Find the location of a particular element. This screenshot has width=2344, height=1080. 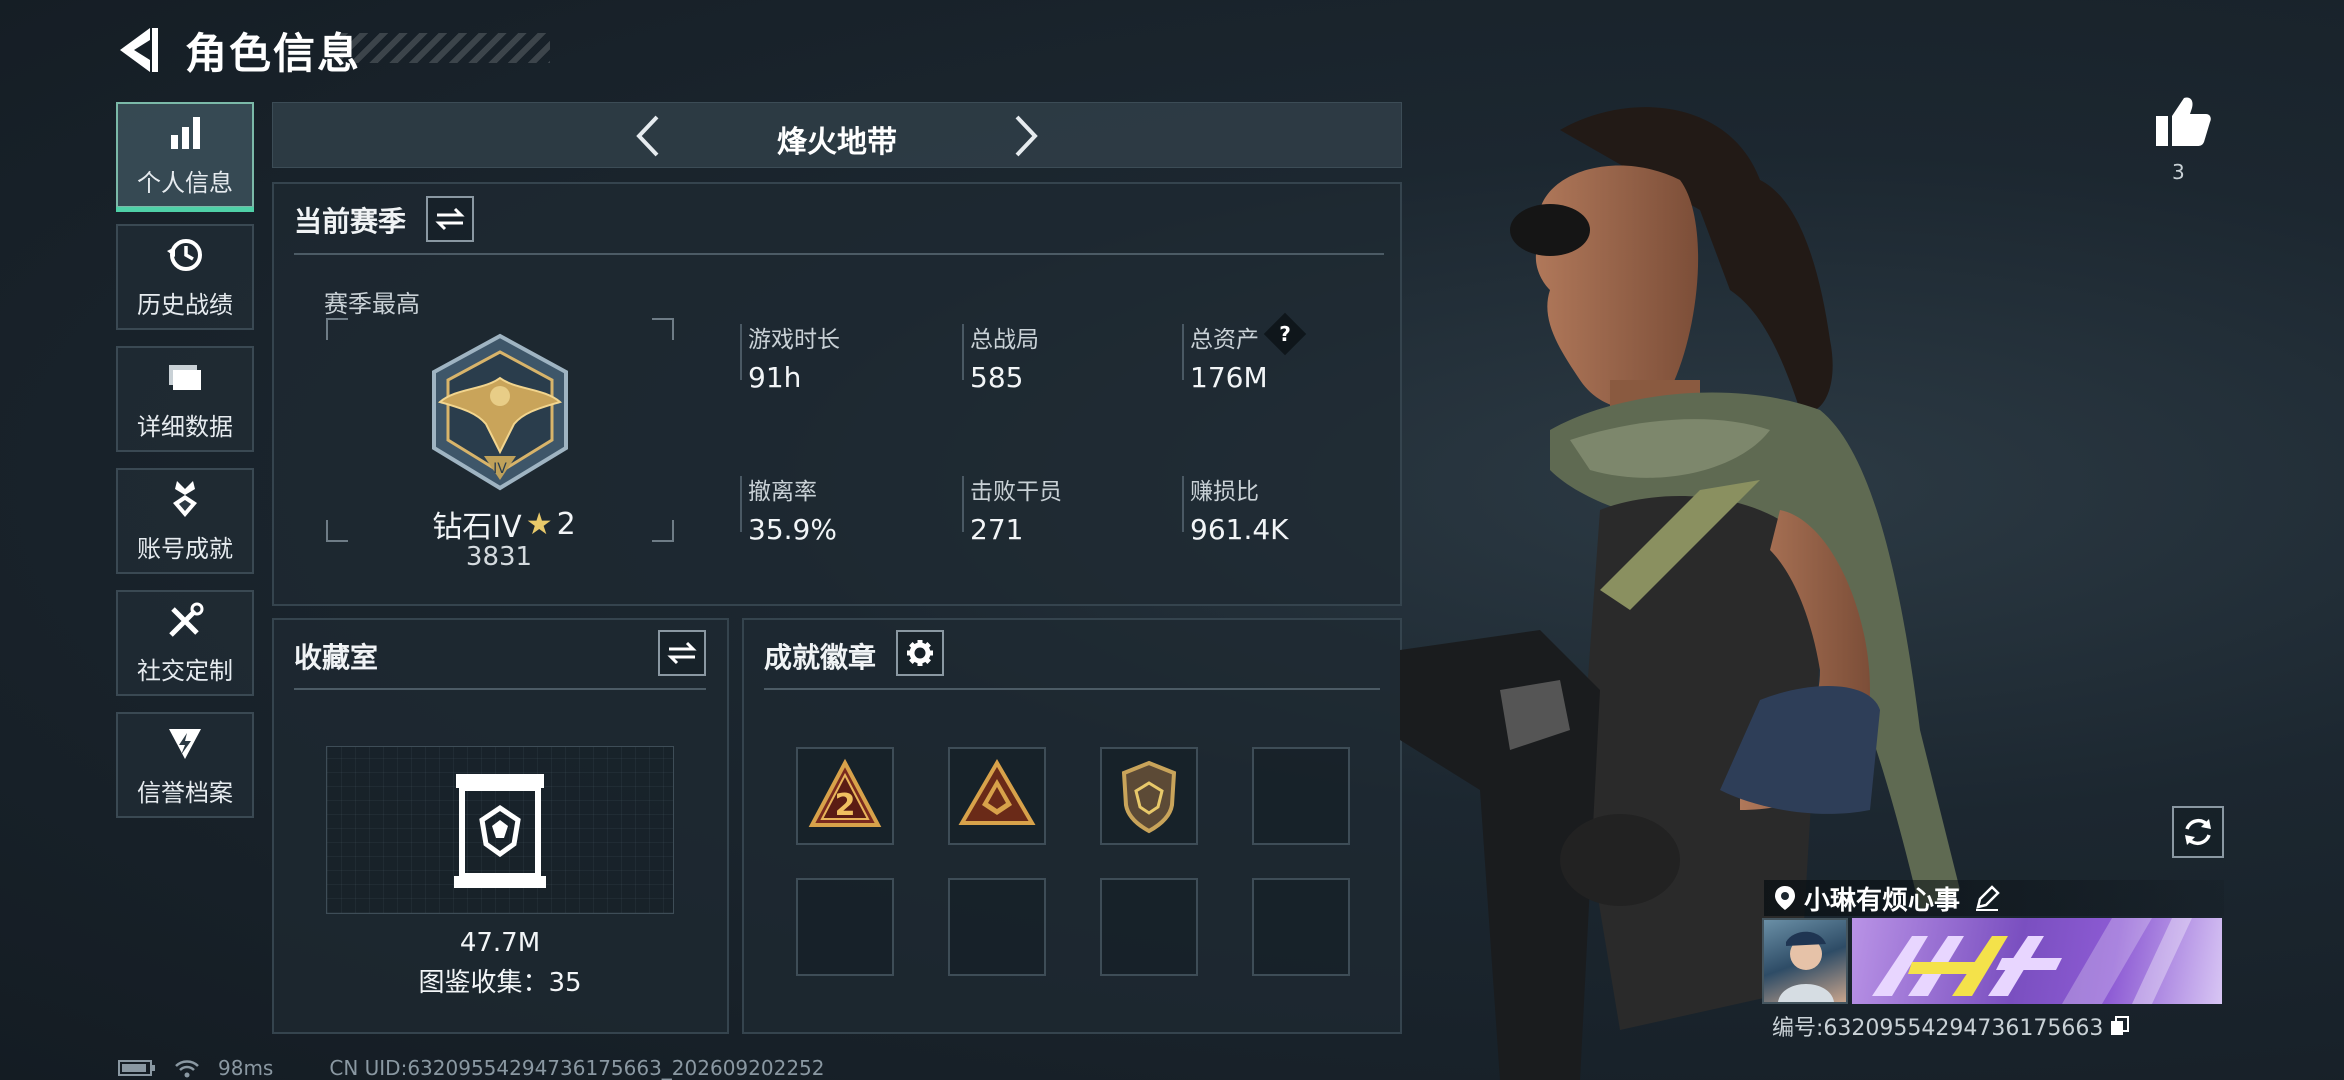

player-name: 小琳有烦心事 is located at coordinates (1882, 900).